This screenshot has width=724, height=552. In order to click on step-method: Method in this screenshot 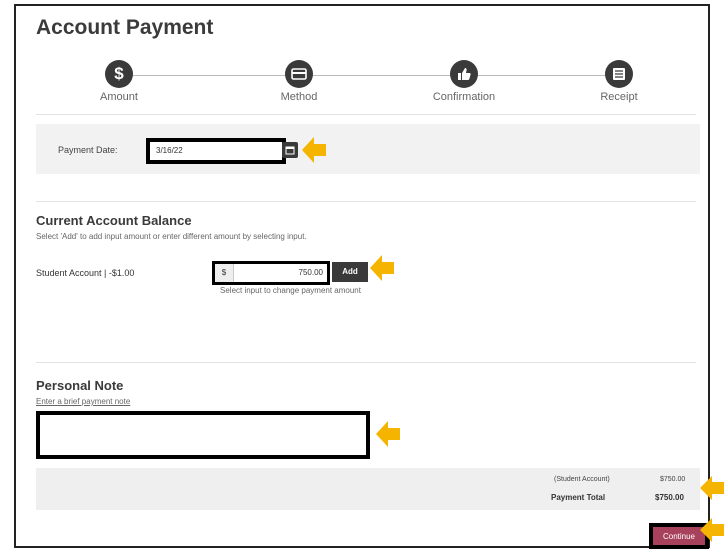, I will do `click(299, 79)`.